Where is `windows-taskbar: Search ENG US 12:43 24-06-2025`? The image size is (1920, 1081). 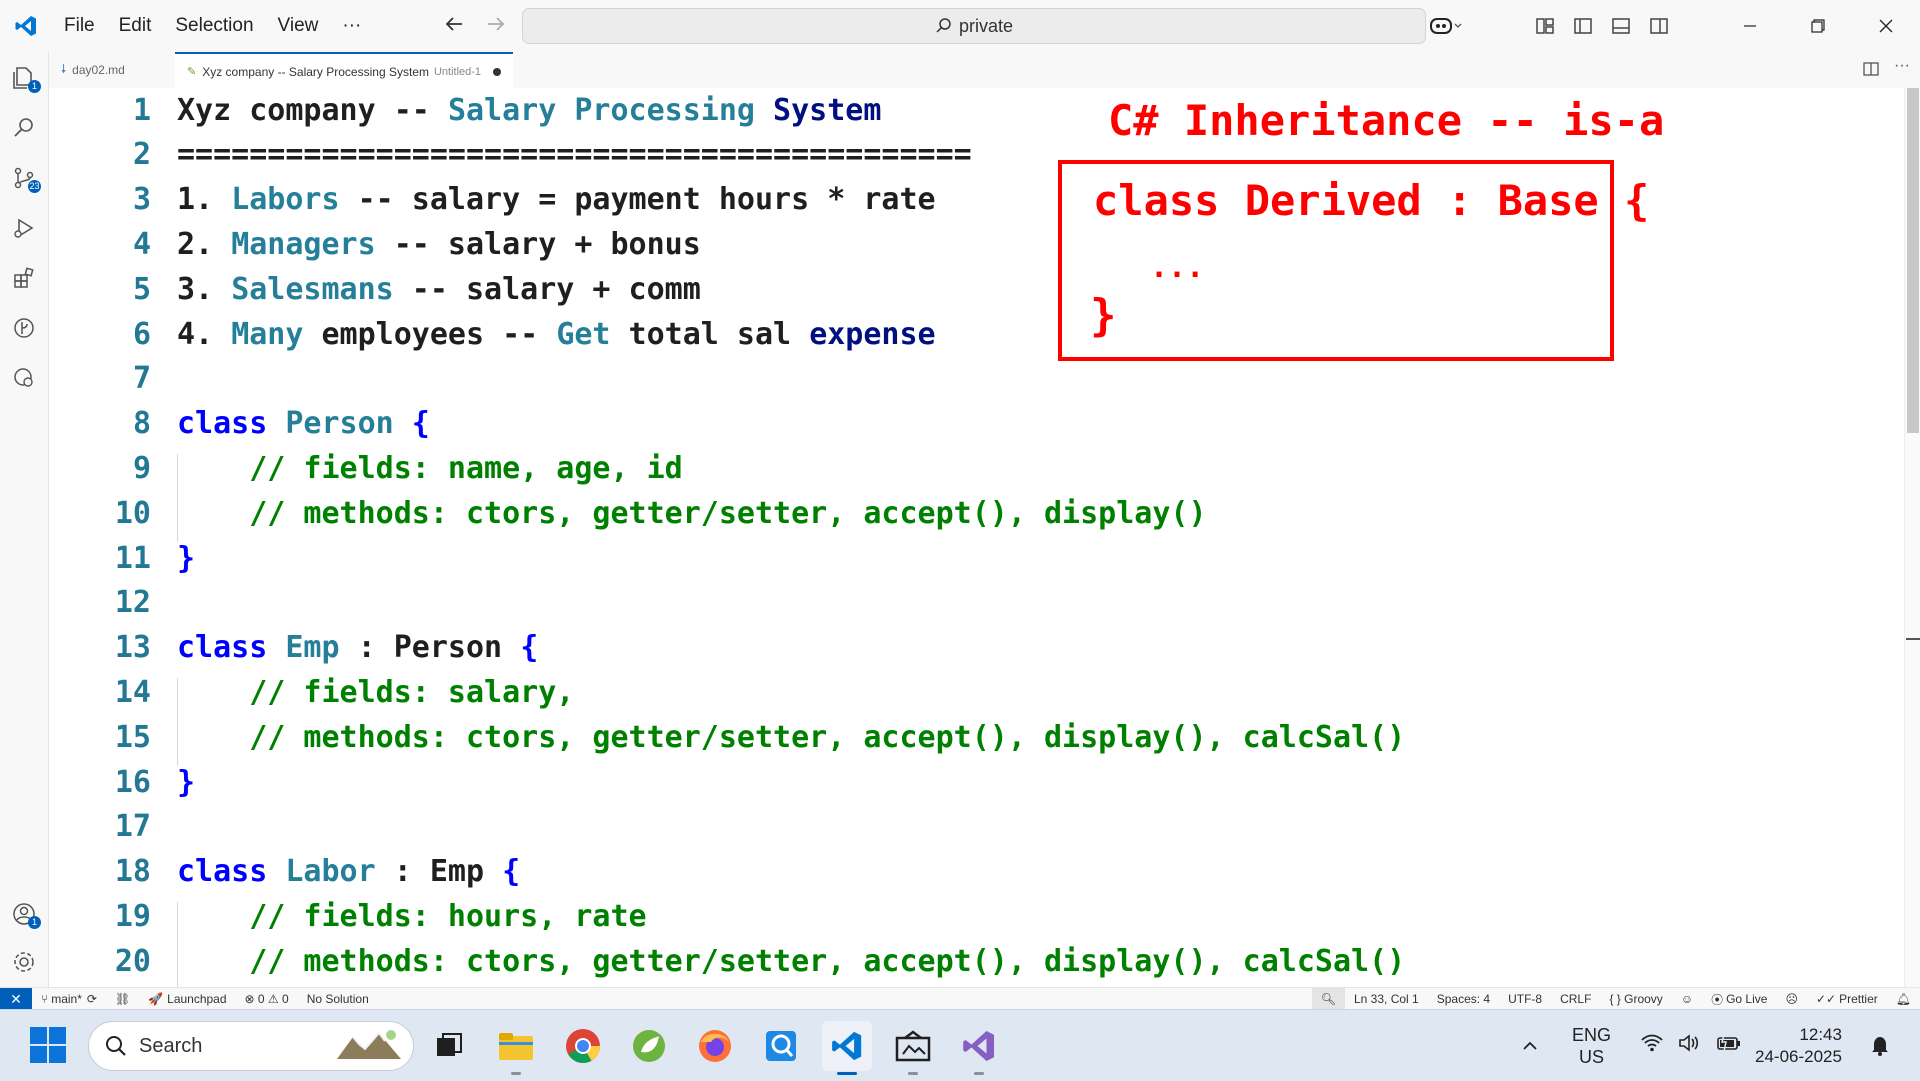
windows-taskbar: Search ENG US 12:43 24-06-2025 is located at coordinates (960, 1045).